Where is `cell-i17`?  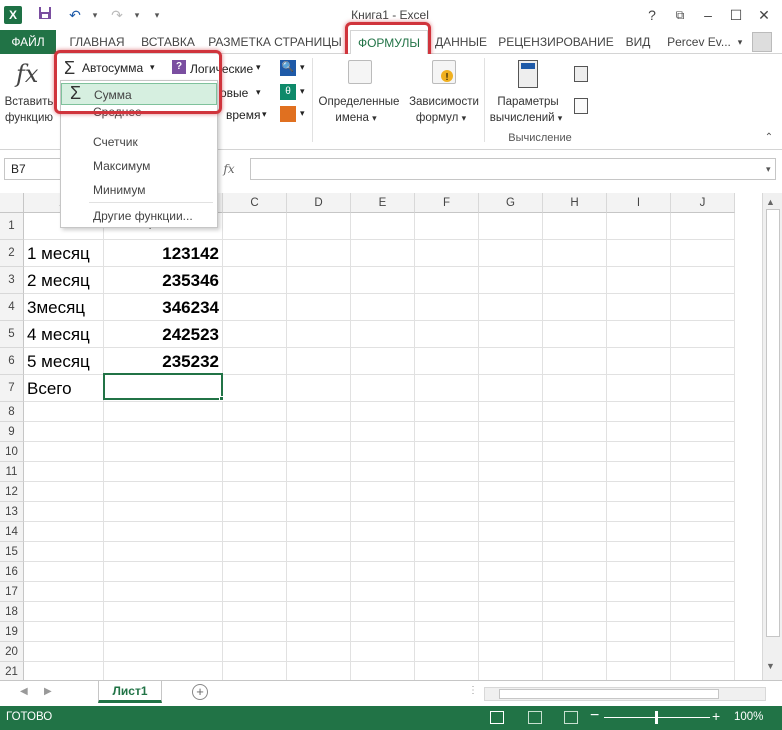 cell-i17 is located at coordinates (639, 592).